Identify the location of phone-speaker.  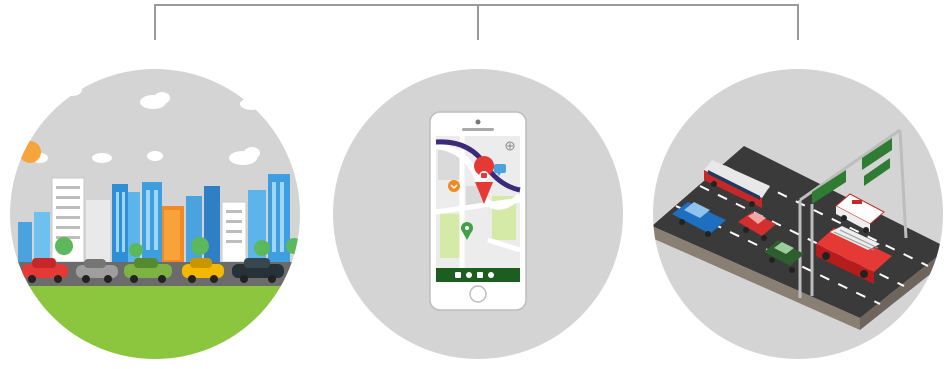
(478, 129).